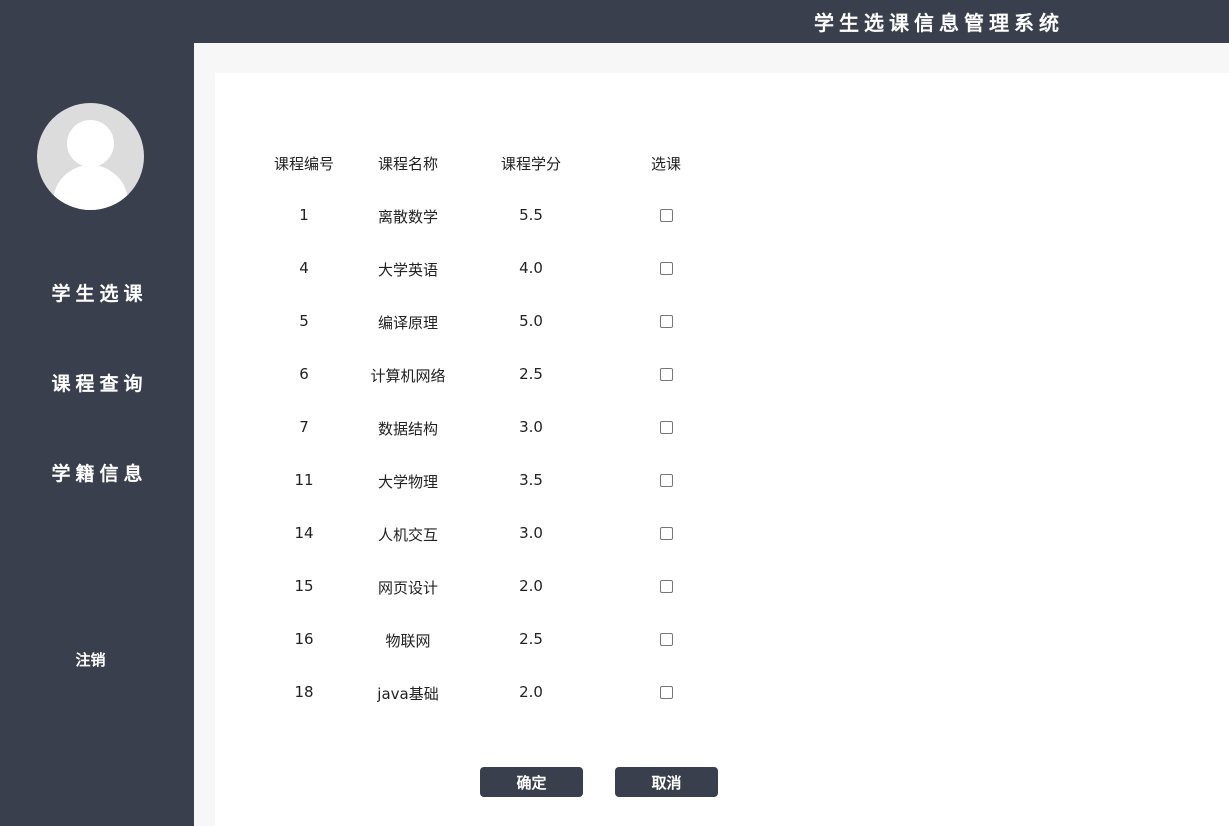  Describe the element at coordinates (407, 535) in the screenshot. I see `course-name-cell: 人机交互` at that location.